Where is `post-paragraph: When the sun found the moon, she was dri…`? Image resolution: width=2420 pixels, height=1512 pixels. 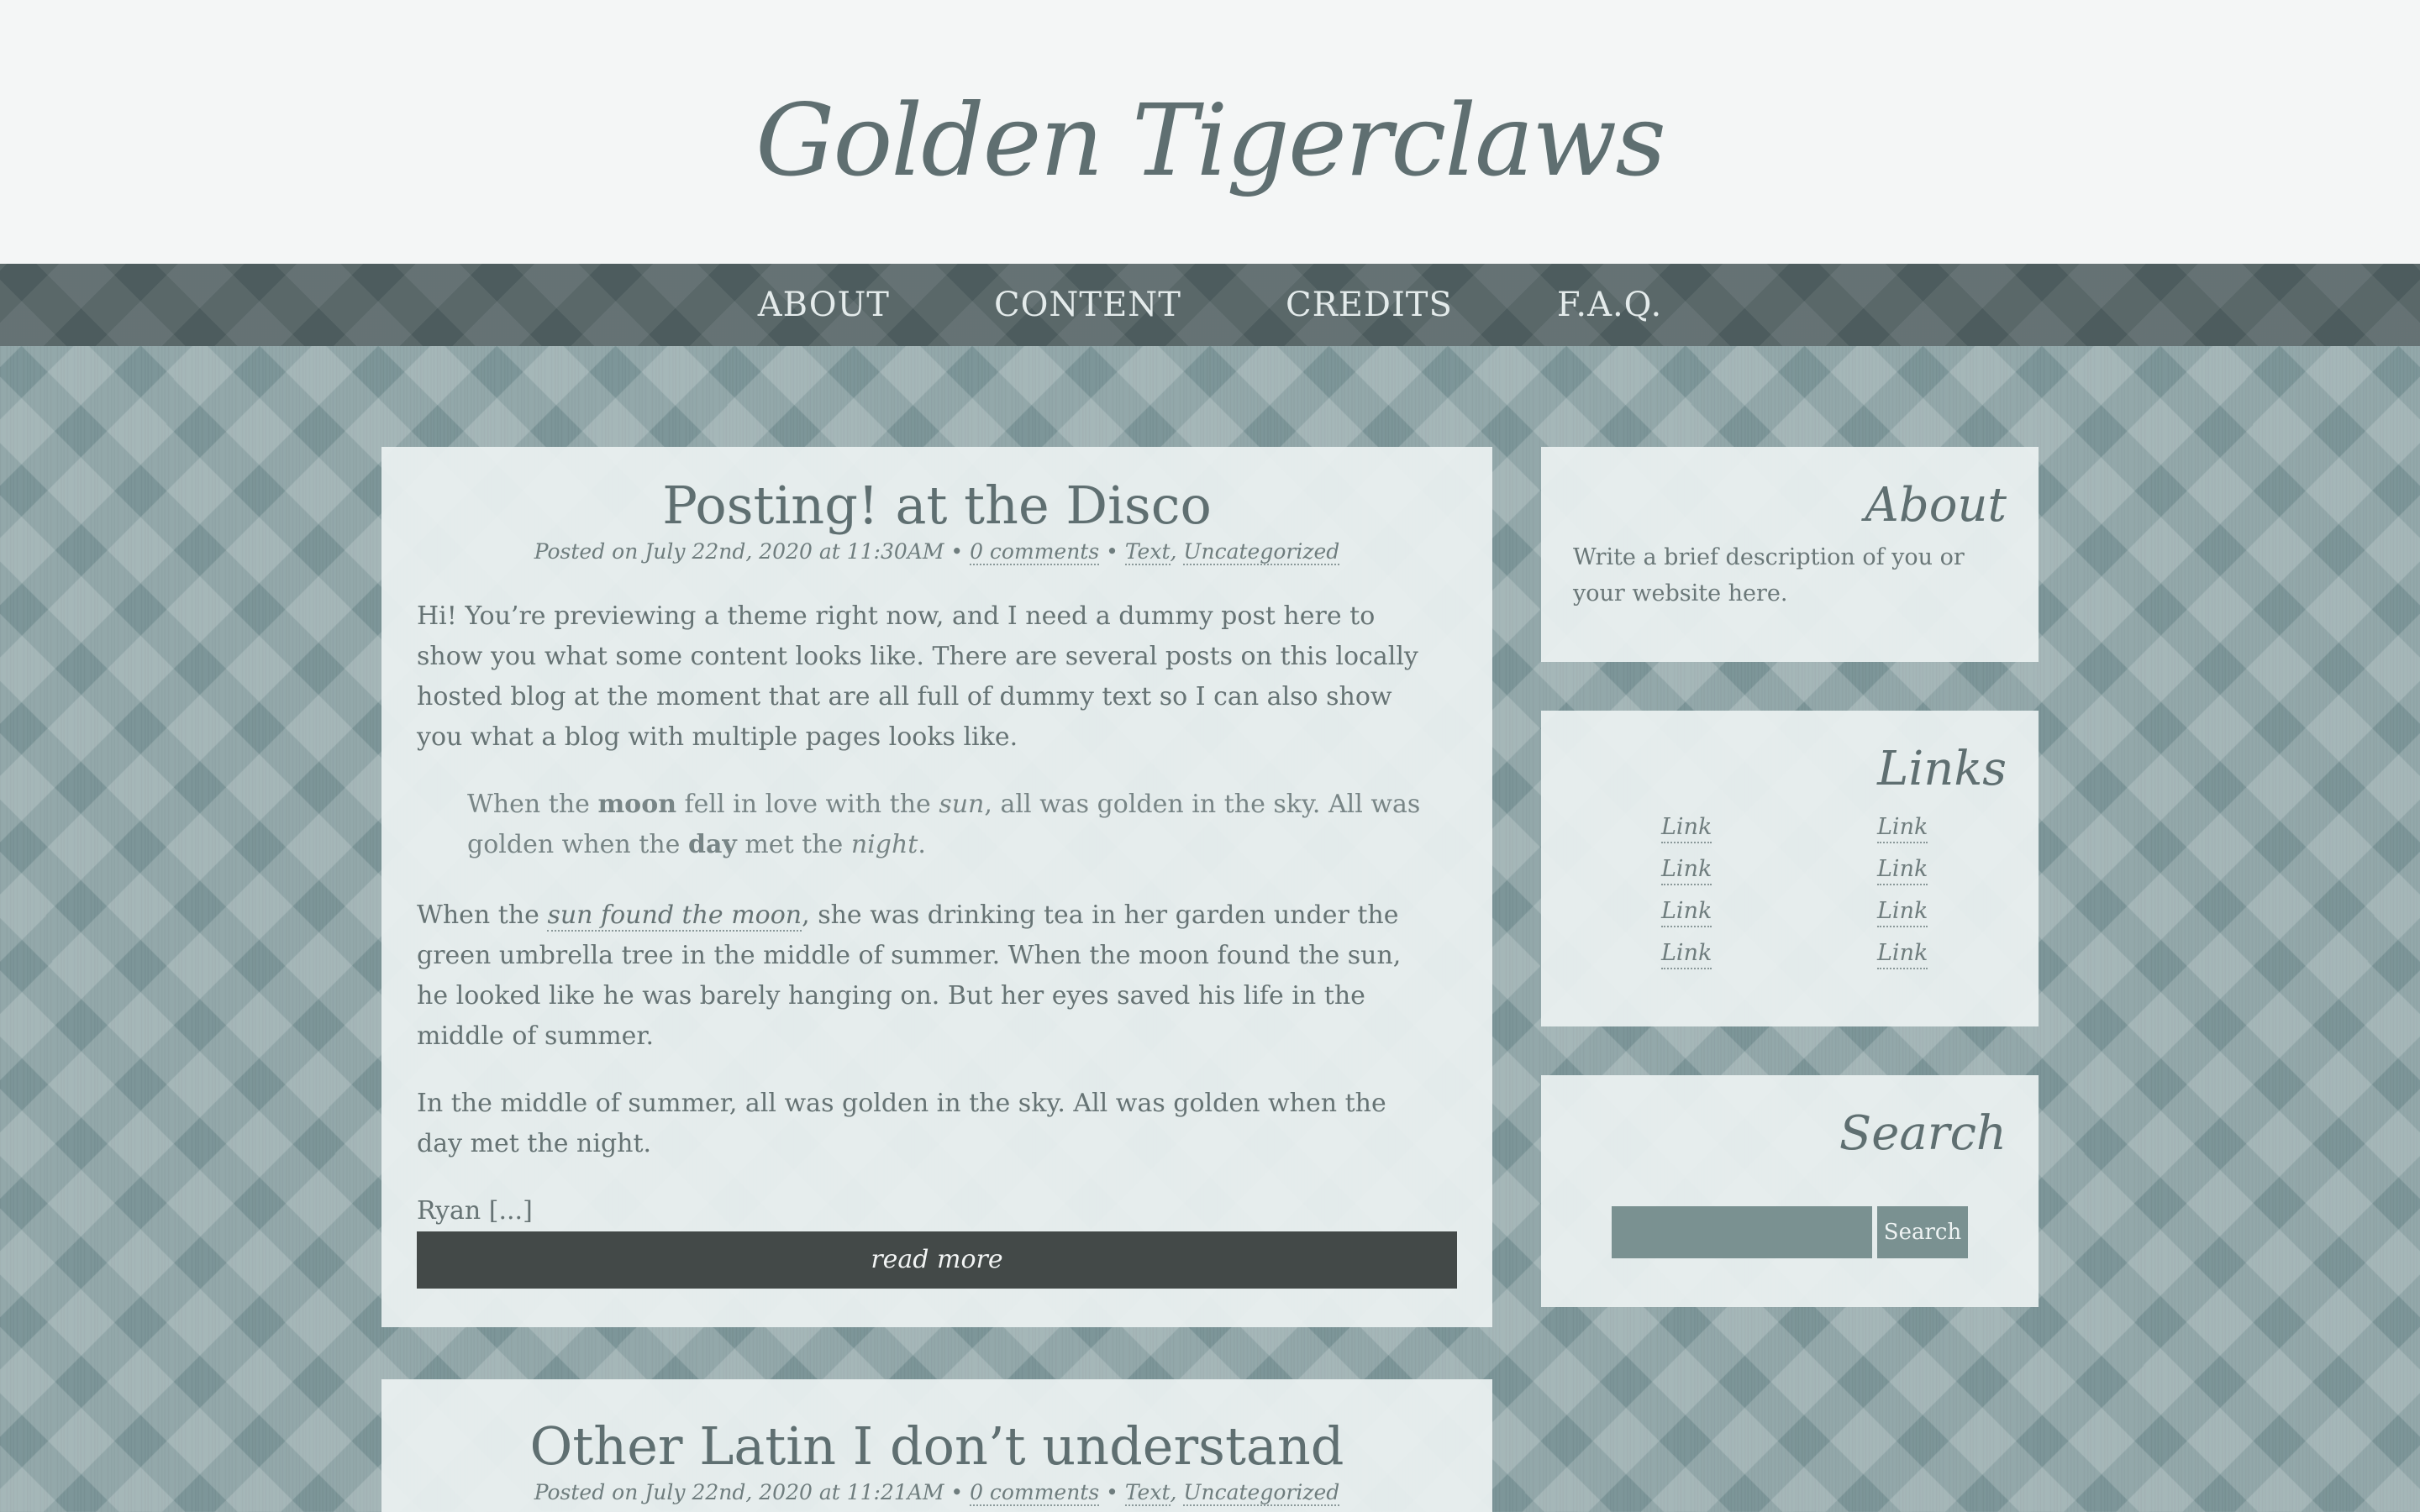
post-paragraph: When the sun found the moon, she was dri… is located at coordinates (921, 976).